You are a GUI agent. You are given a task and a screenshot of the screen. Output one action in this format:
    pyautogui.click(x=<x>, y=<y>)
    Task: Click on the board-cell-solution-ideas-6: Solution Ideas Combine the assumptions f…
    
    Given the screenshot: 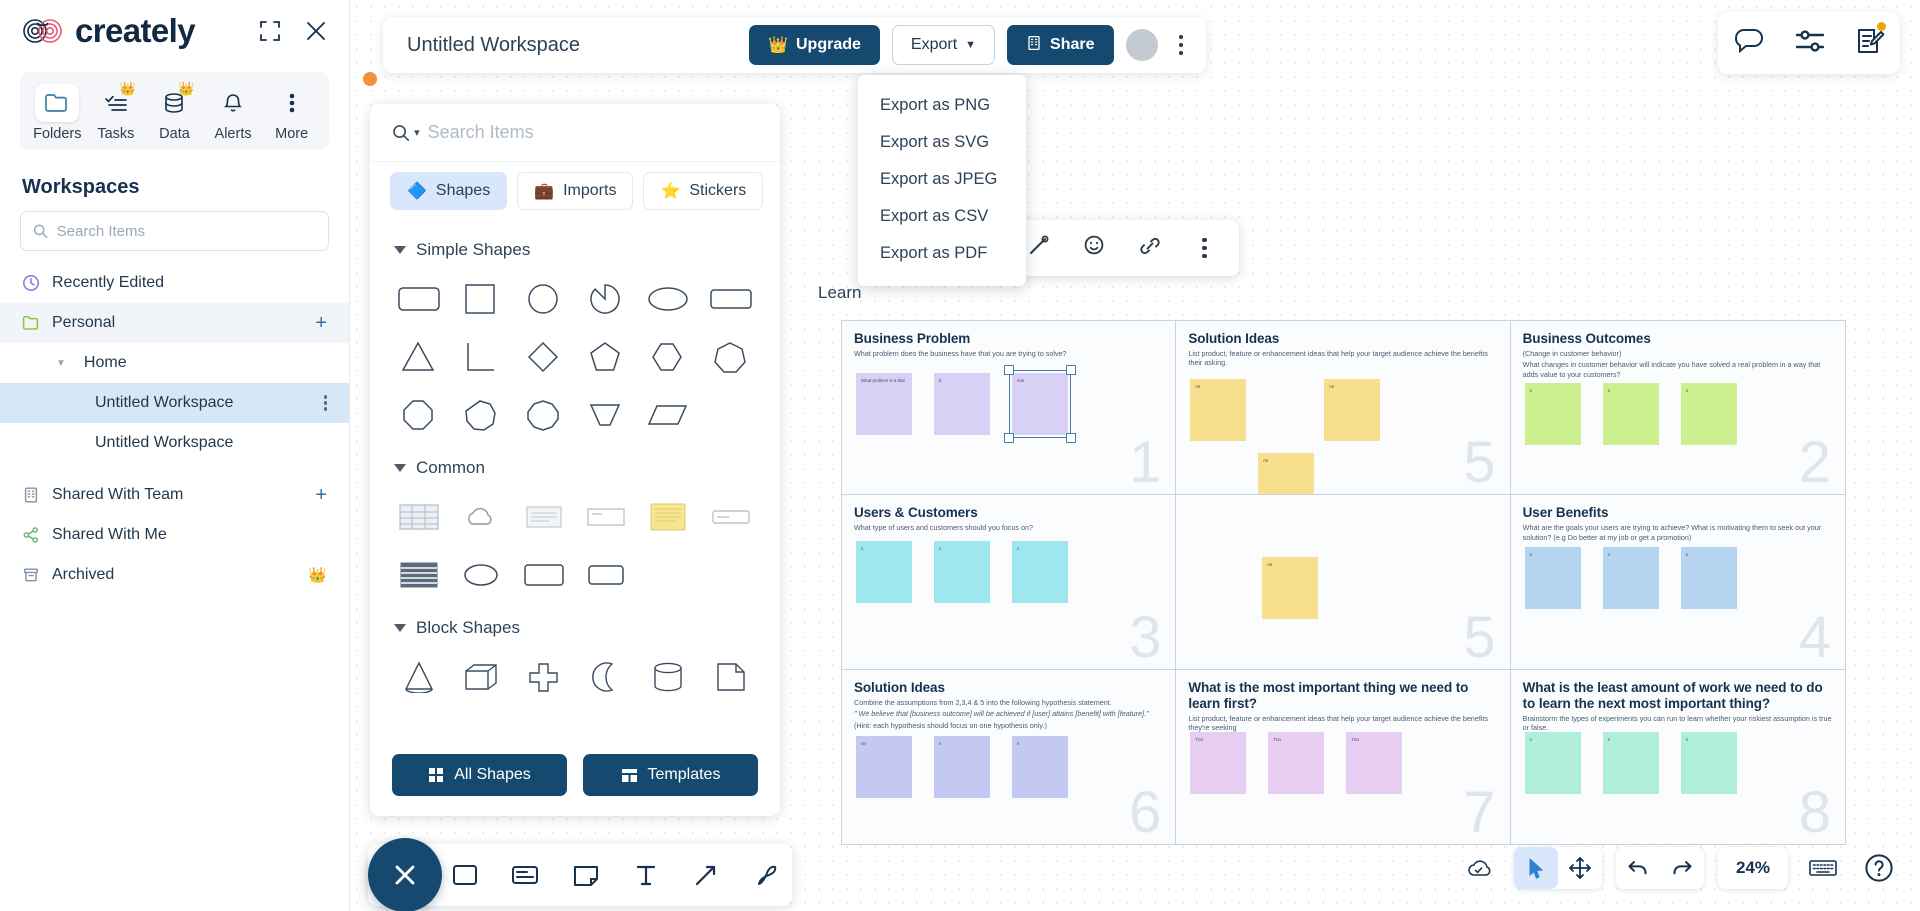 What is the action you would take?
    pyautogui.click(x=1009, y=756)
    